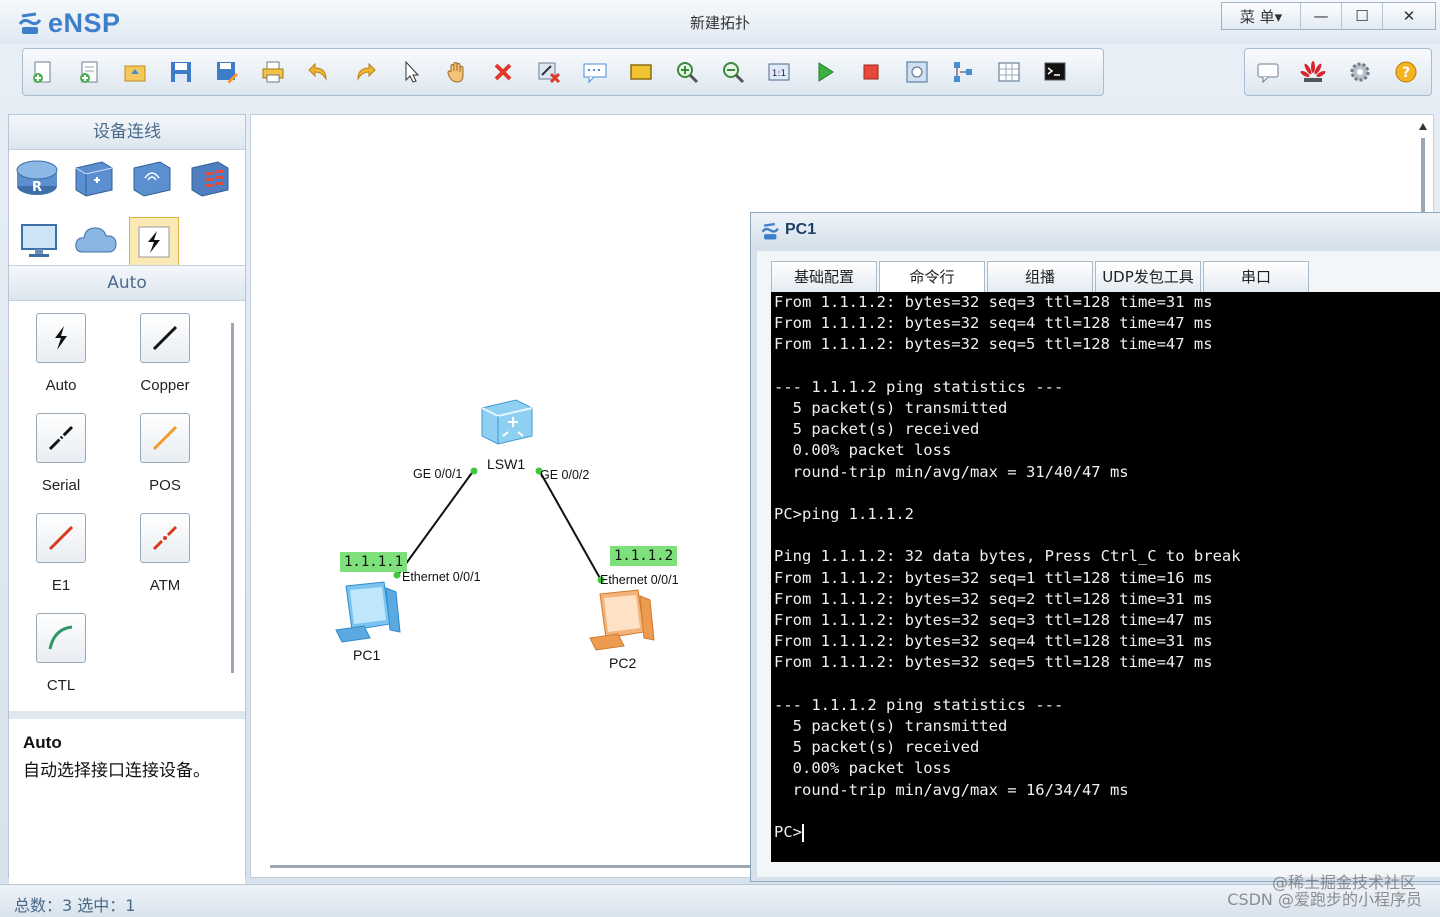 The width and height of the screenshot is (1440, 917). What do you see at coordinates (507, 424) in the screenshot?
I see `switch-lsw1-icon` at bounding box center [507, 424].